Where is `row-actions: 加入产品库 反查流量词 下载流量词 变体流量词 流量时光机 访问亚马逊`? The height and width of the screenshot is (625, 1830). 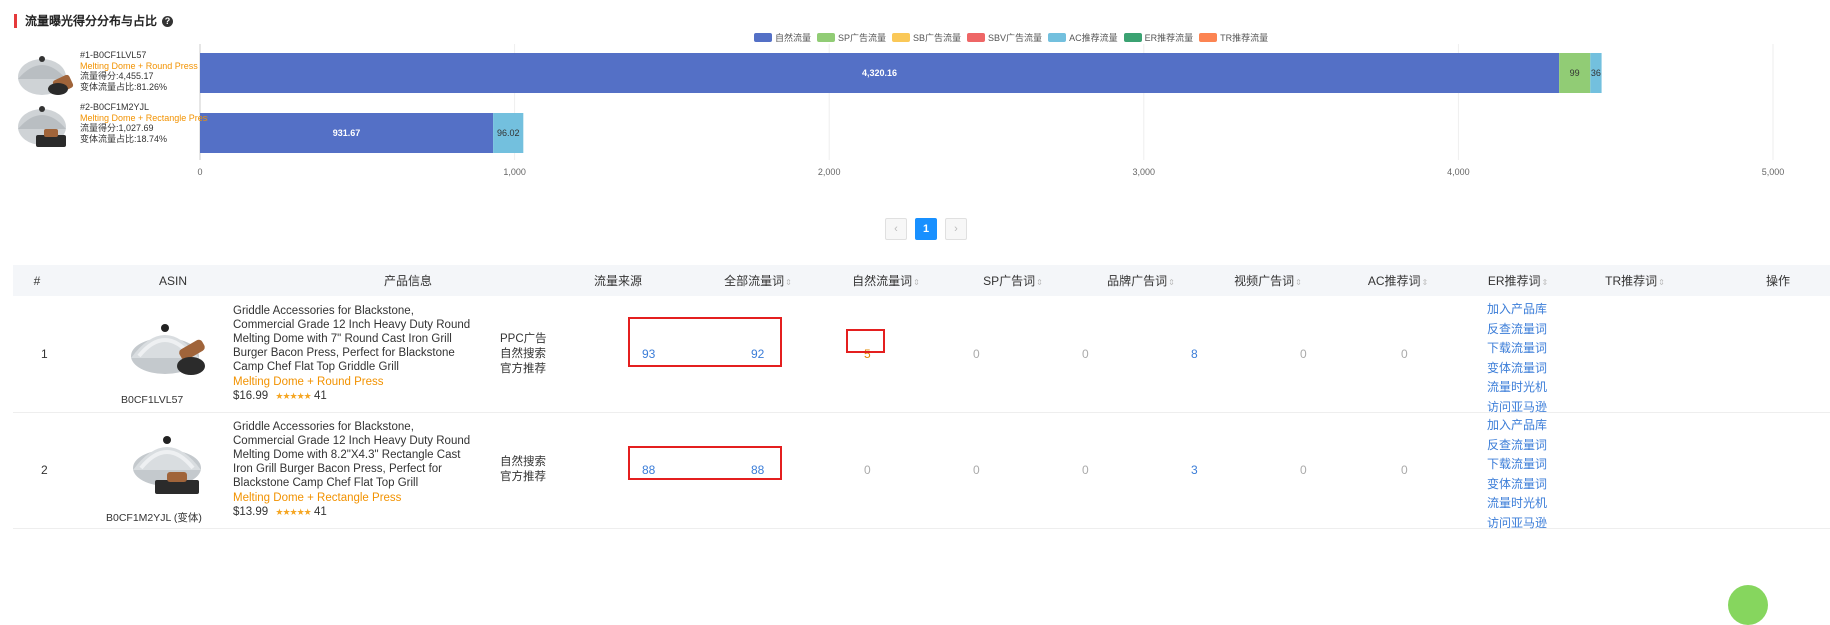
row-actions: 加入产品库 反查流量词 下载流量词 变体流量词 流量时光机 访问亚马逊 is located at coordinates (1517, 358).